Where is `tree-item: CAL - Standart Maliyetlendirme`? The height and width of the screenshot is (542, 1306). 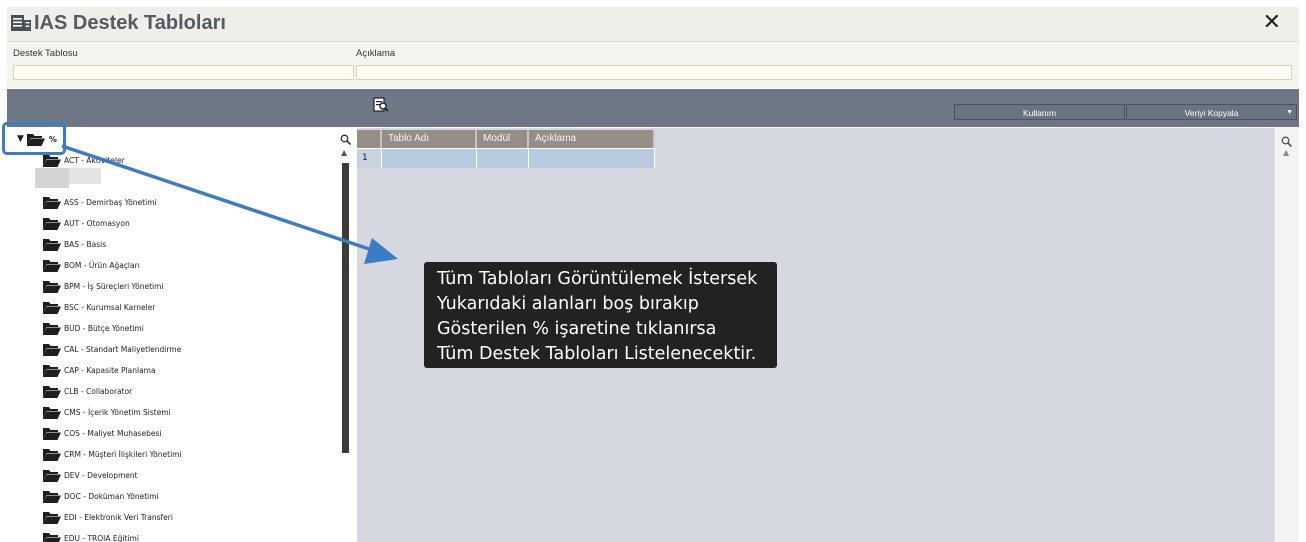
tree-item: CAL - Standart Maliyetlendirme is located at coordinates (112, 349).